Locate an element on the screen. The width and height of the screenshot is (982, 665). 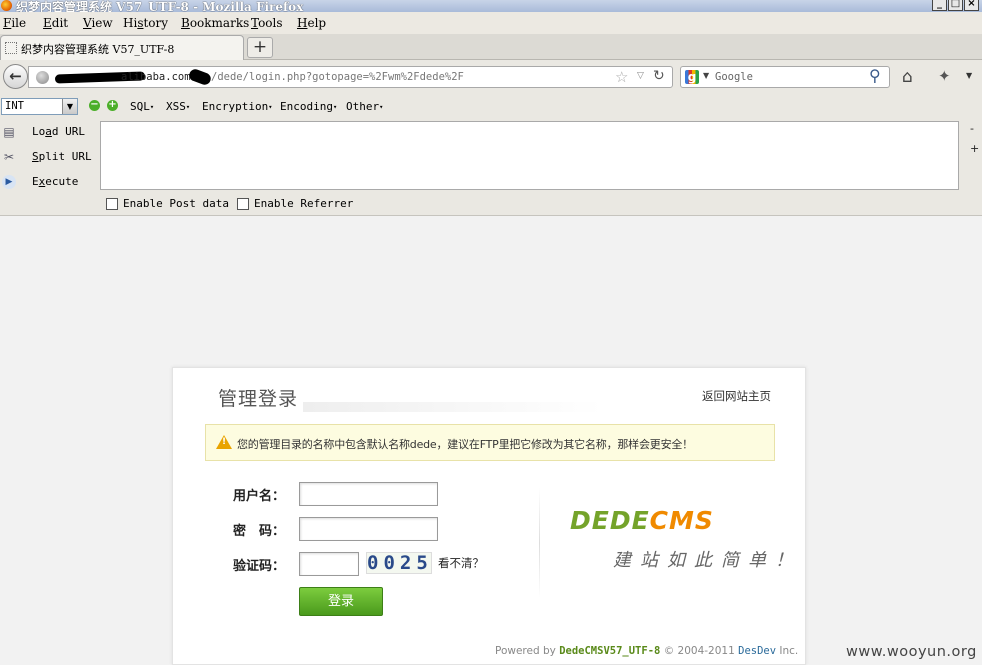
footer-company-link: DesDev is located at coordinates (757, 651).